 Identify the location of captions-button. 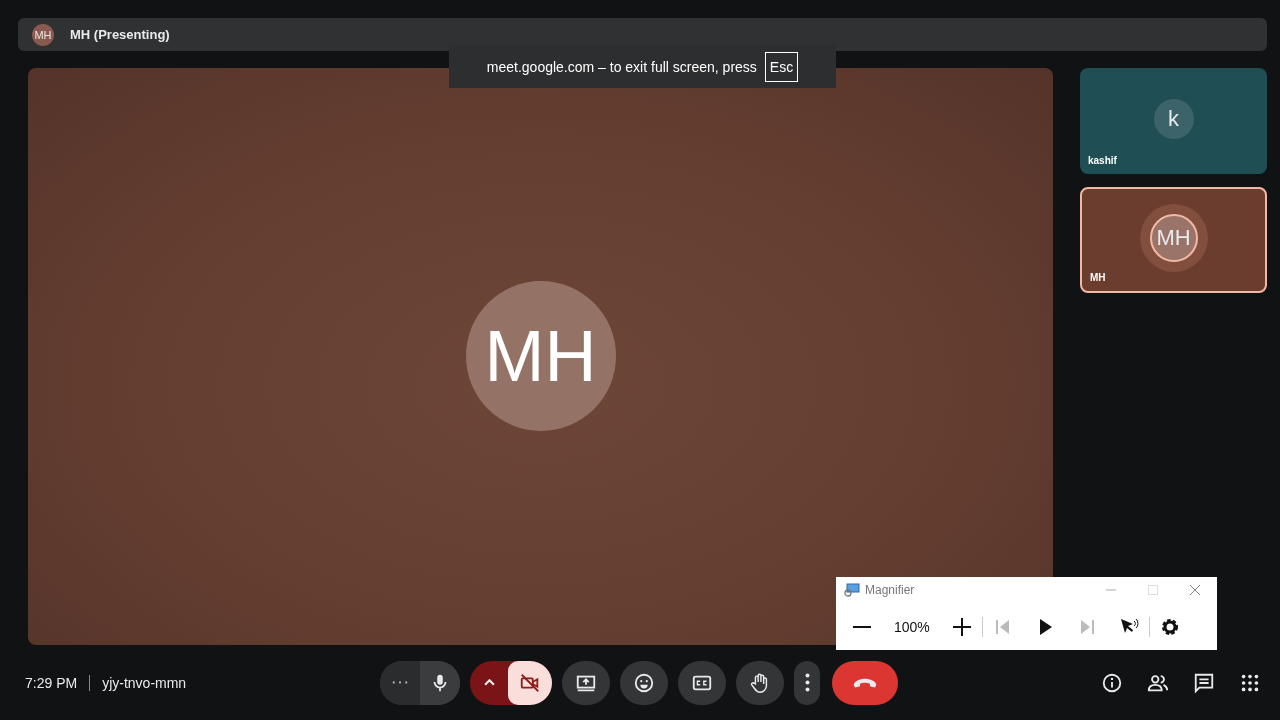
(702, 682).